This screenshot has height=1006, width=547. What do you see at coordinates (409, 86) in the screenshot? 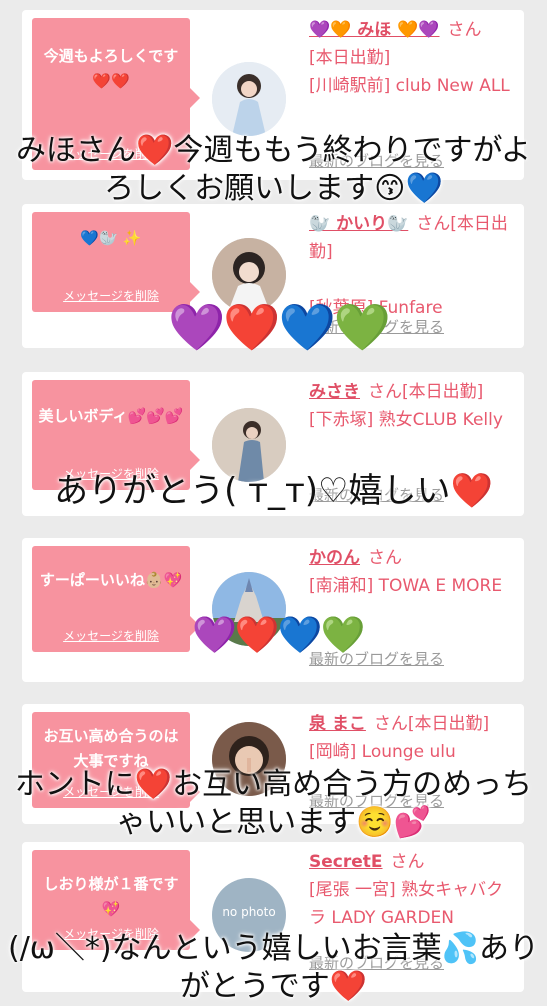
I see `shop-name: [川崎駅前] club New ALL` at bounding box center [409, 86].